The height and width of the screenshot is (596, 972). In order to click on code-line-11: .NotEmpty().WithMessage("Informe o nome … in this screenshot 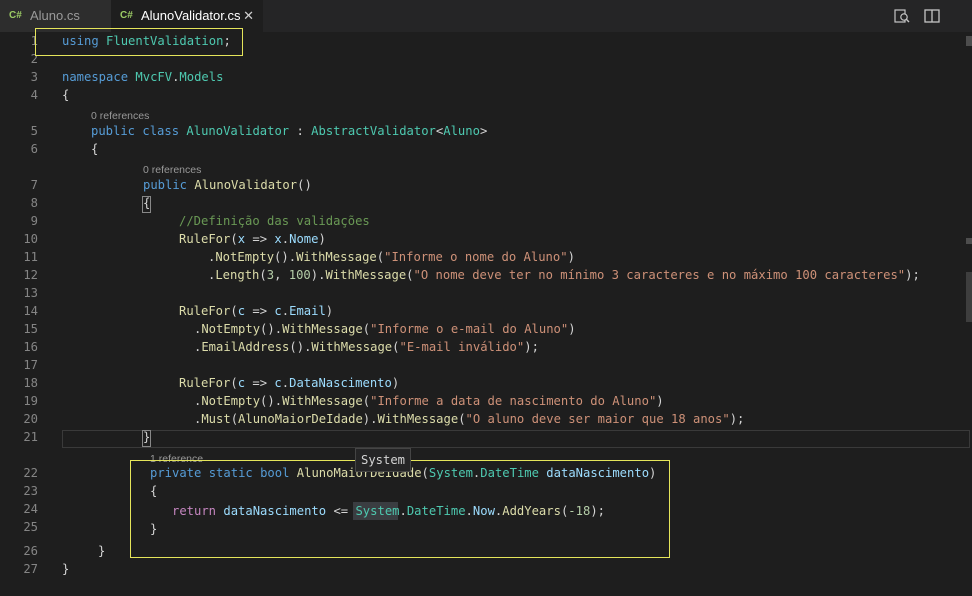, I will do `click(391, 257)`.